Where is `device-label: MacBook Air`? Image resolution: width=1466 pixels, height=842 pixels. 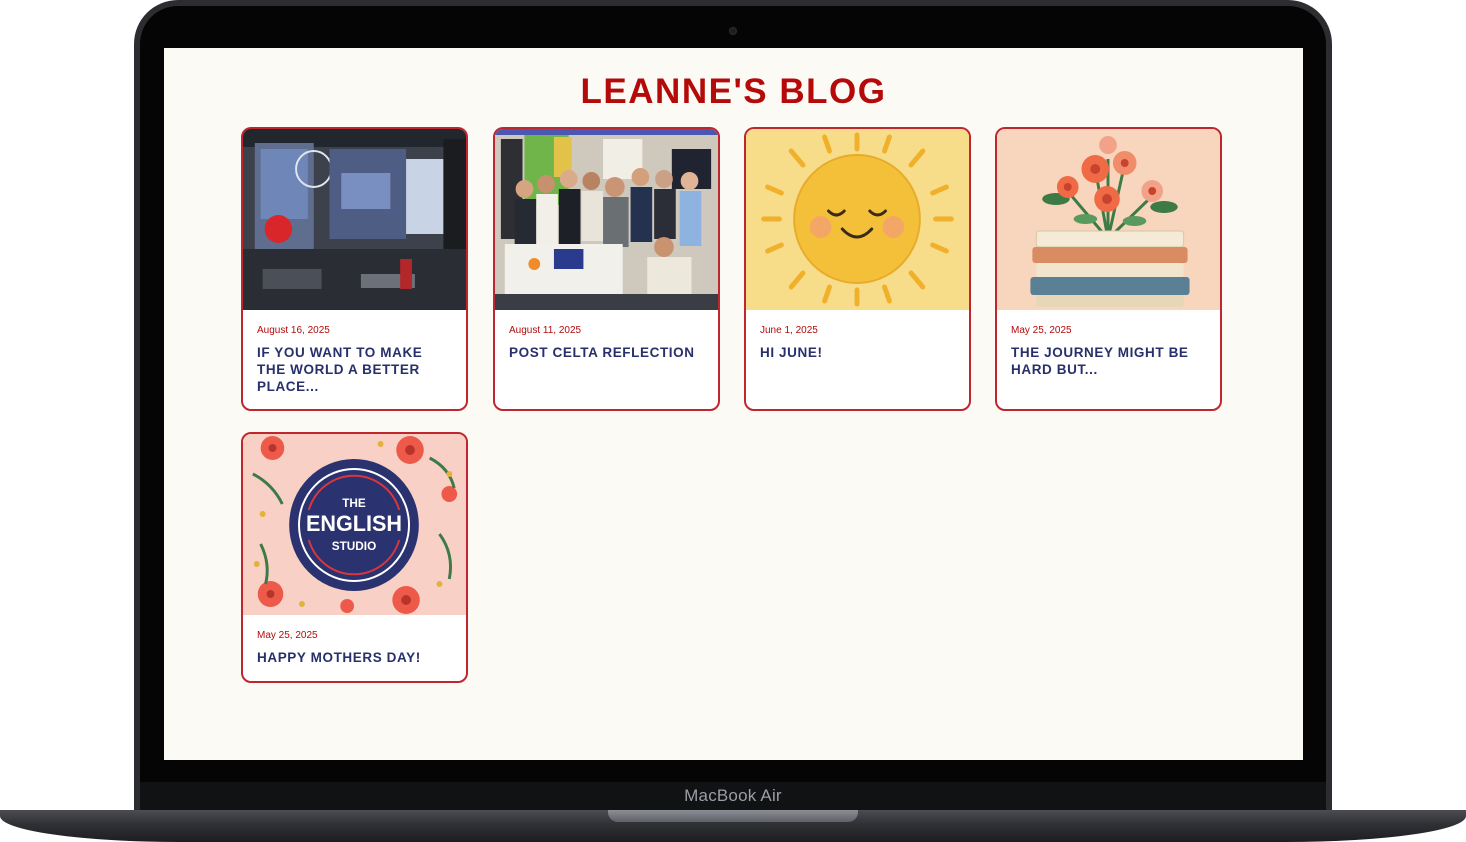
device-label: MacBook Air is located at coordinates (733, 795).